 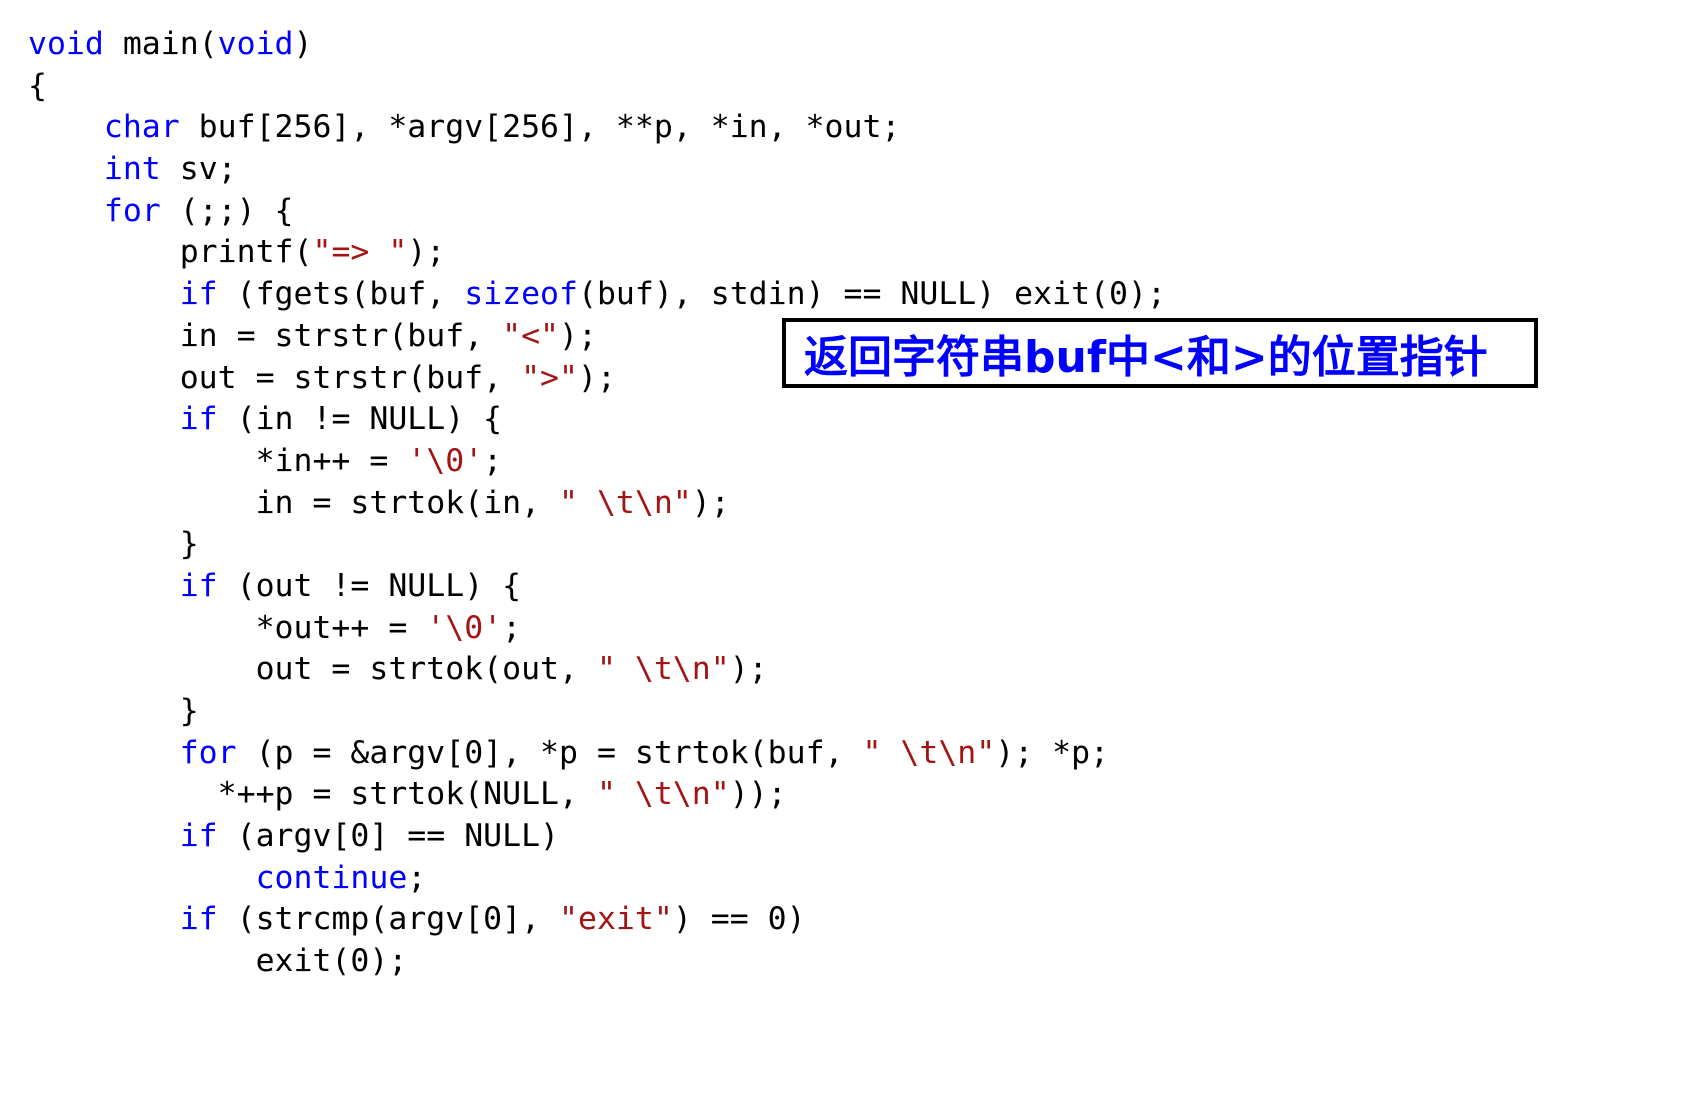 I want to click on code-line: void main(void), so click(x=597, y=45).